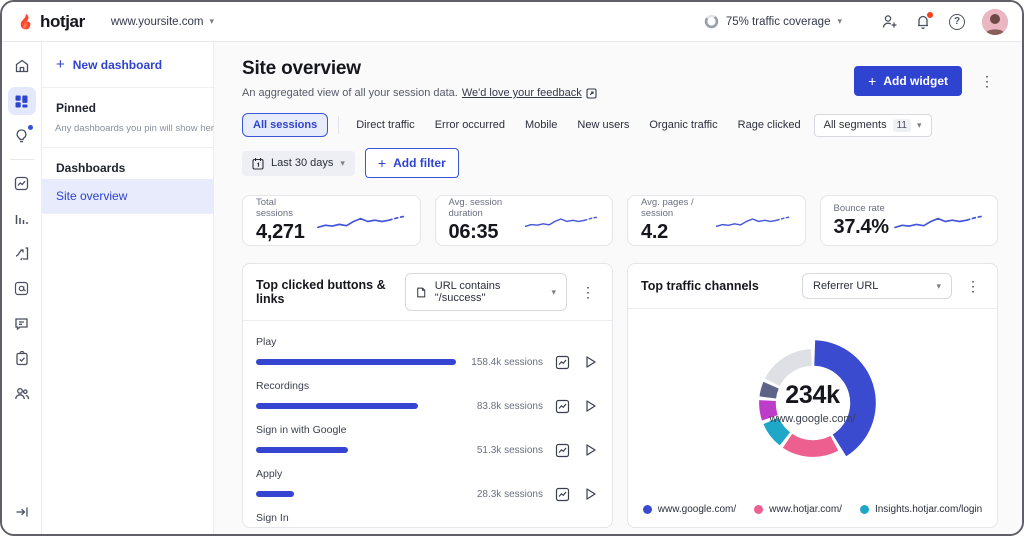 The image size is (1024, 536). Describe the element at coordinates (920, 509) in the screenshot. I see `legend-item: Insights.hotjar.com/login` at that location.